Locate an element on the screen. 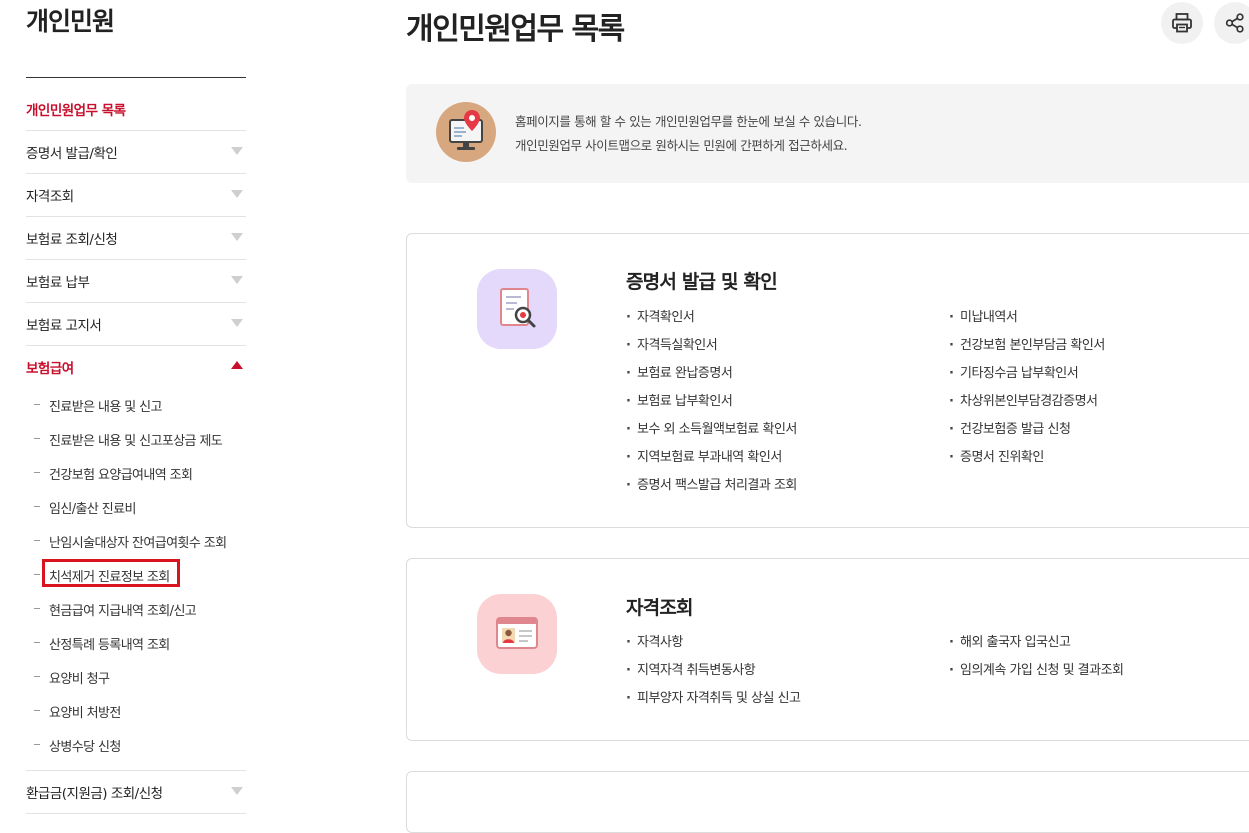 This screenshot has width=1249, height=833. submenu-item-label: 난임시술대상자 잔여급여횟수 조회 is located at coordinates (138, 543).